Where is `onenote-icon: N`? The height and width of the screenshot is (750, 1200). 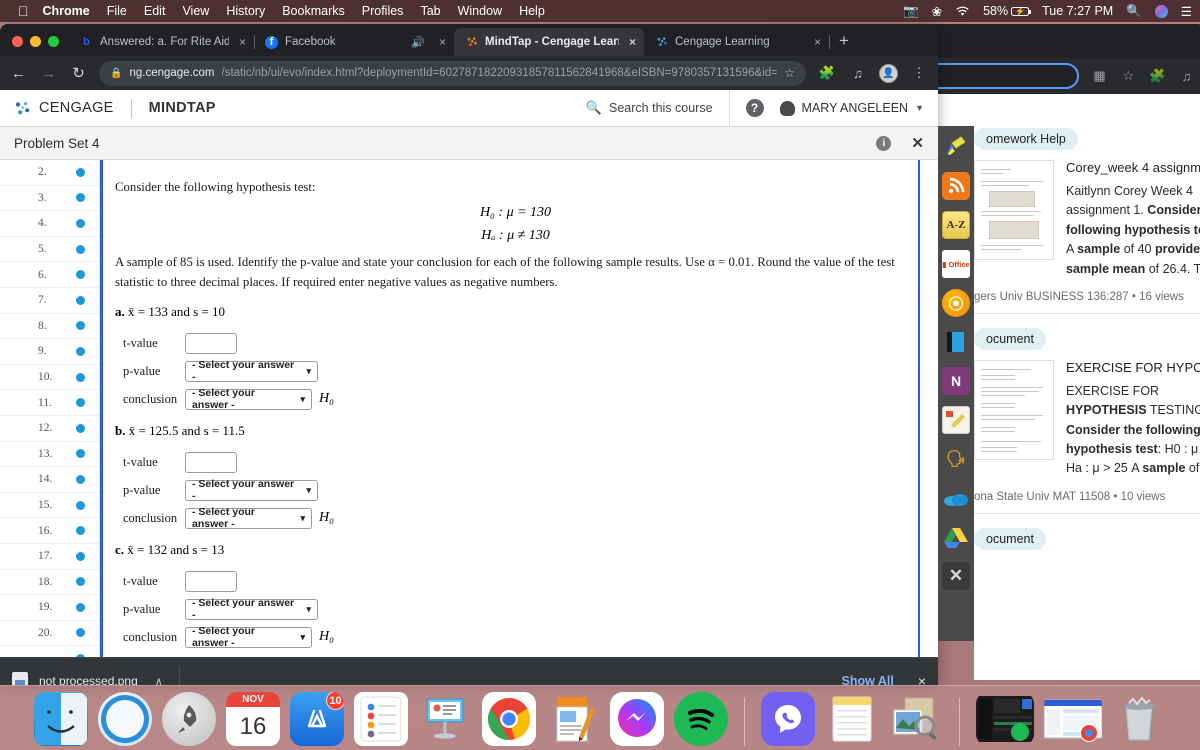
onenote-icon: N is located at coordinates (956, 381).